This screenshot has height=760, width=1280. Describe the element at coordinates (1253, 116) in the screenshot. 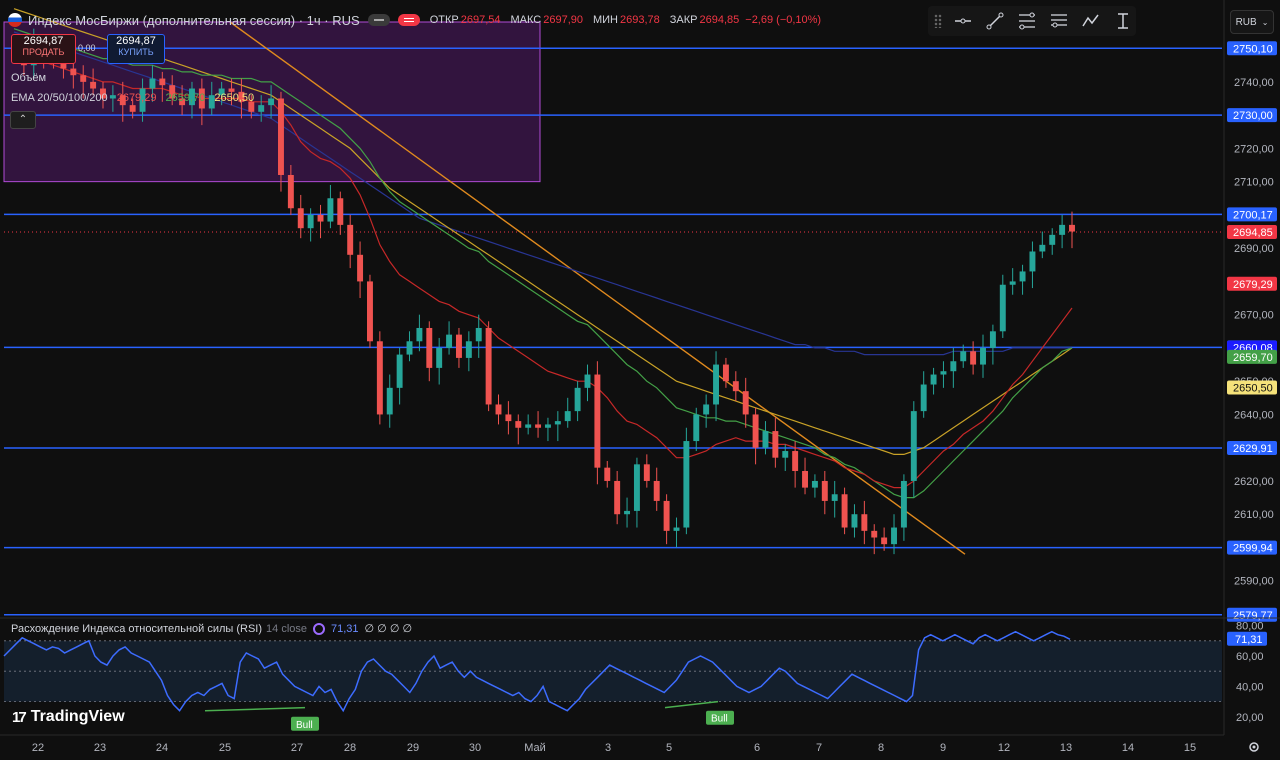

I see `level-tag: 2730,00` at that location.